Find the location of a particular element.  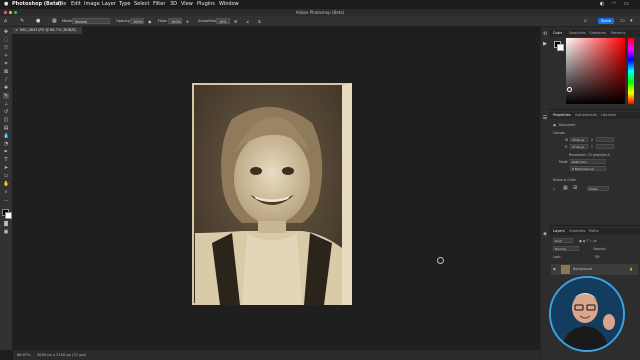

type-tool-icon: T is located at coordinates (6, 160).